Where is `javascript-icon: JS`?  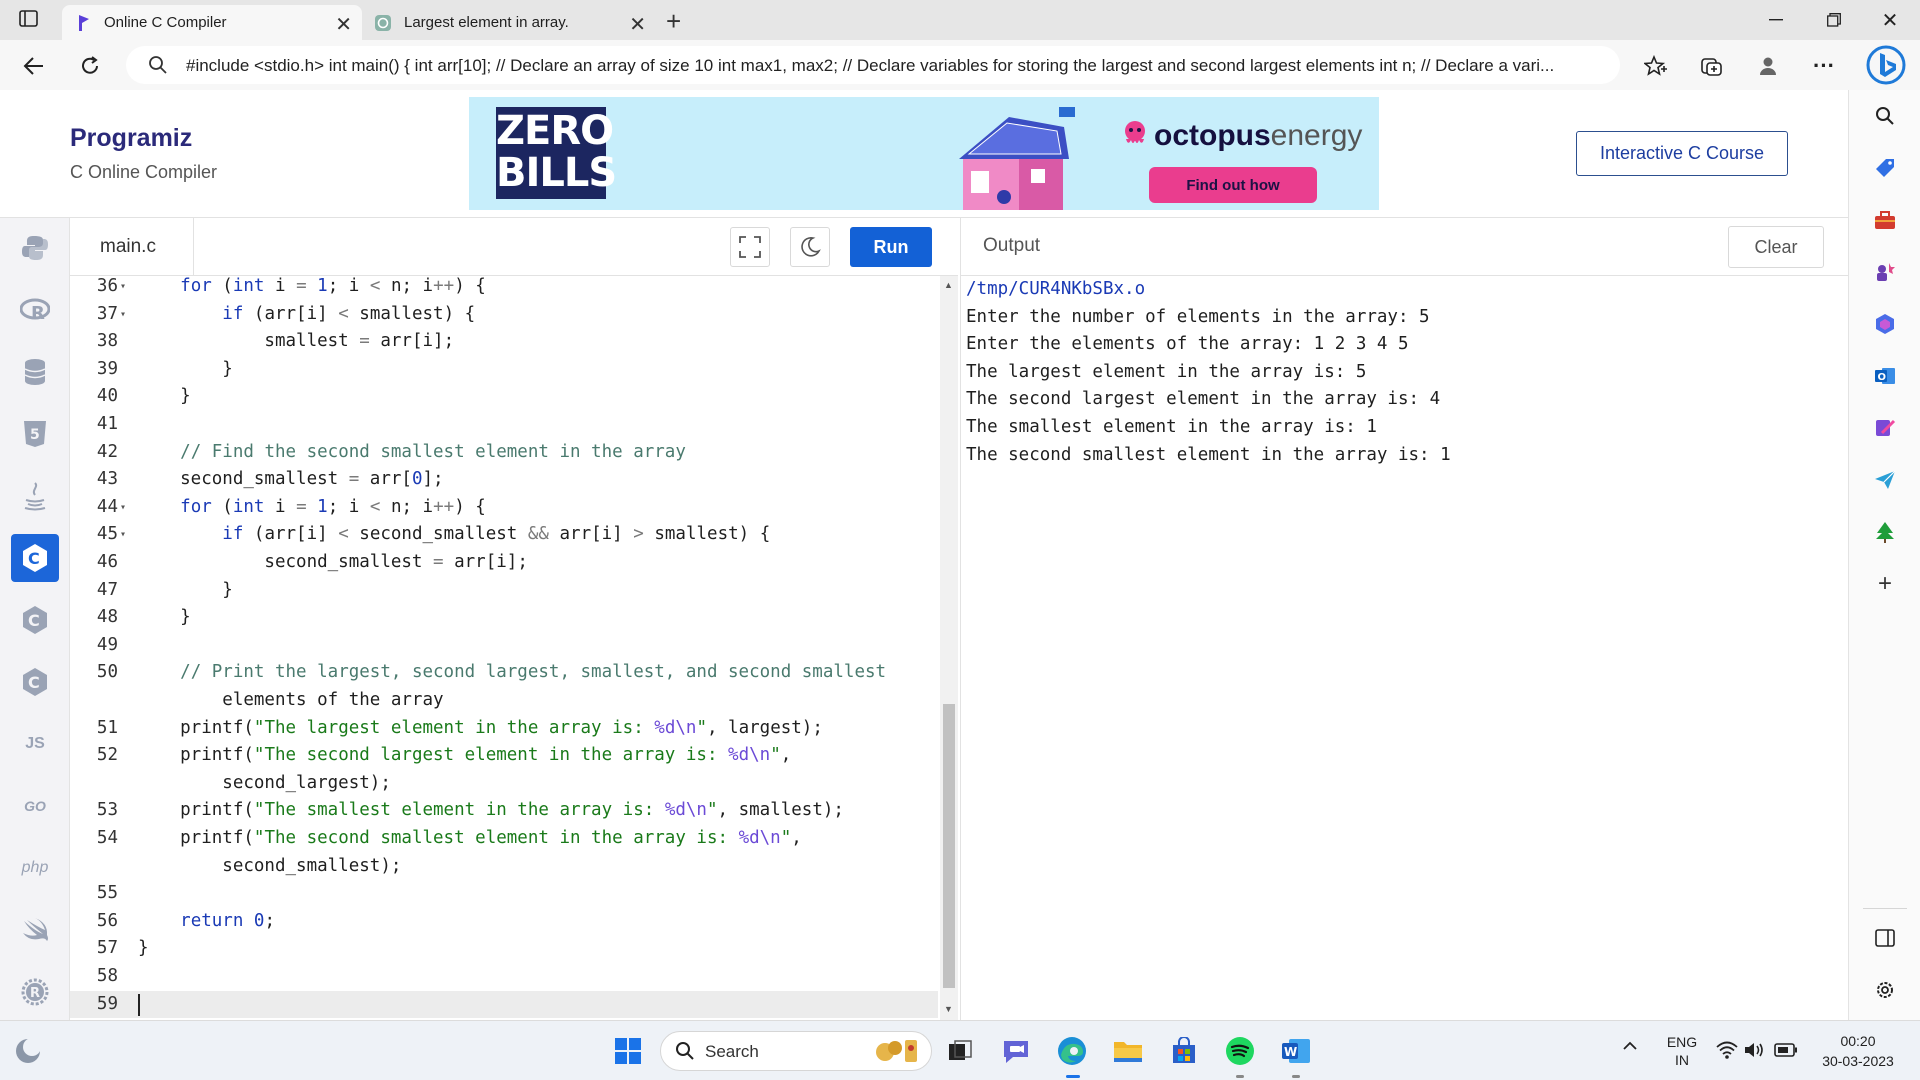 javascript-icon: JS is located at coordinates (35, 744).